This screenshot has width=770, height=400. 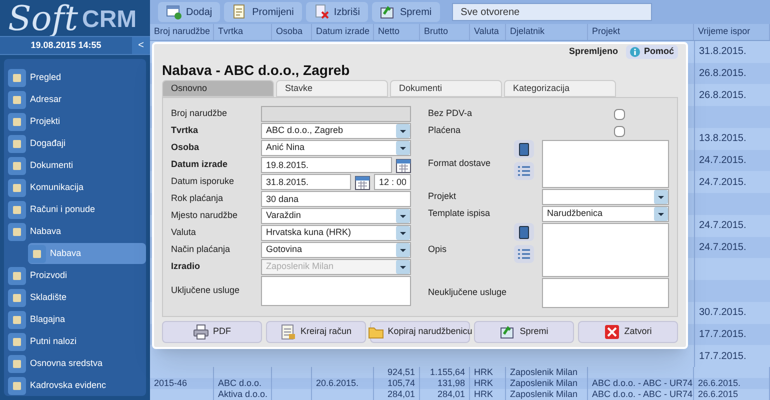 I want to click on input-field: 30 dana, so click(x=336, y=199).